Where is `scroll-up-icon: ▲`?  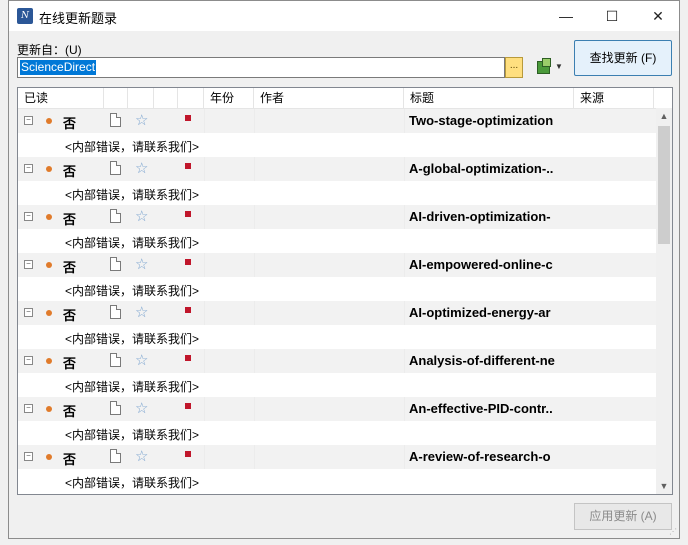 scroll-up-icon: ▲ is located at coordinates (664, 116).